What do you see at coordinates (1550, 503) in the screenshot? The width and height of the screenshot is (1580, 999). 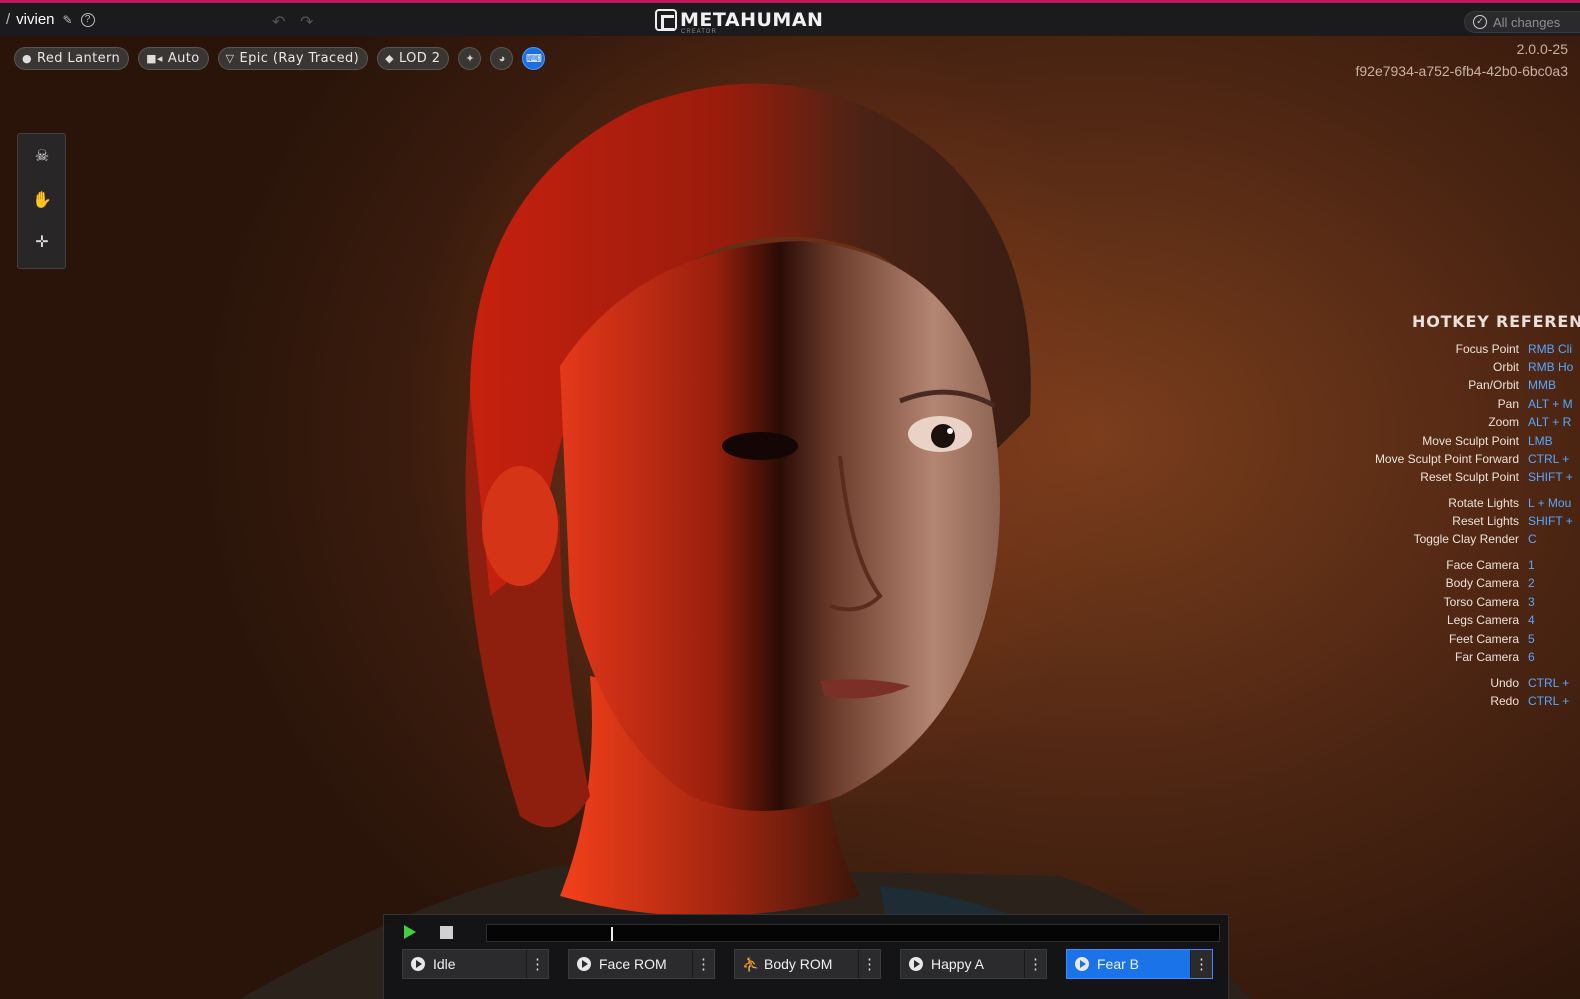 I see `hotkey-binding: L + Mou` at bounding box center [1550, 503].